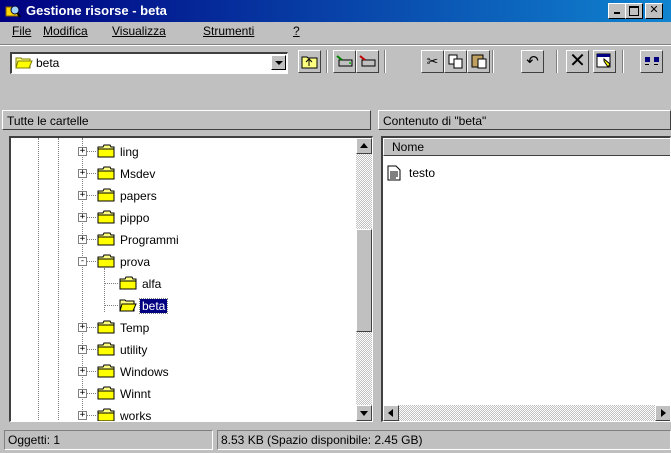 Image resolution: width=671 pixels, height=453 pixels. I want to click on menu-file-label: File, so click(22, 31).